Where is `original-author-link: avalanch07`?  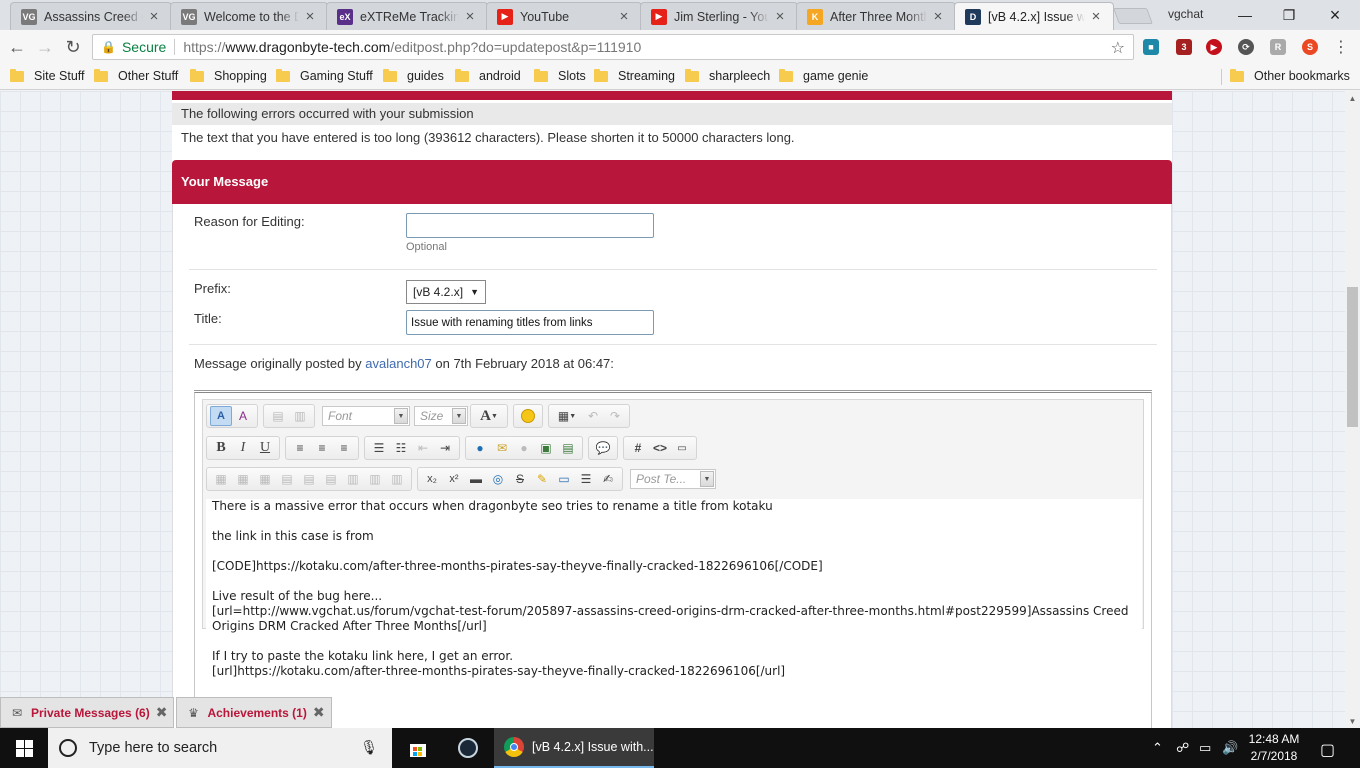 original-author-link: avalanch07 is located at coordinates (398, 363).